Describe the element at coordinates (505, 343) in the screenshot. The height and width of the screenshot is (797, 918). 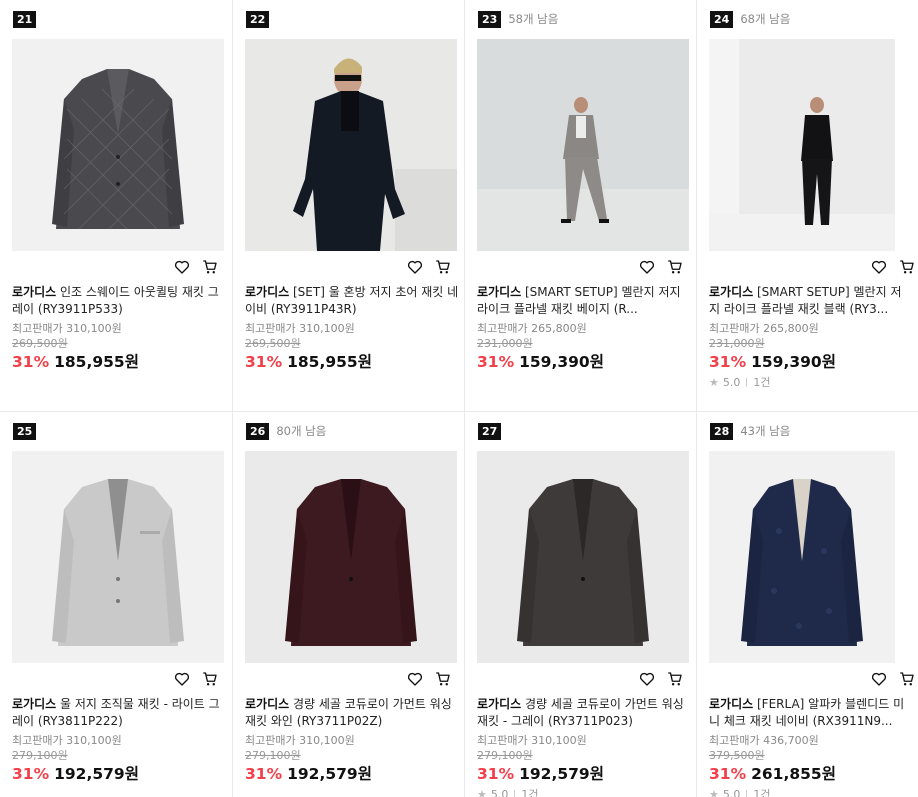
I see `original-price: 231,000원` at that location.